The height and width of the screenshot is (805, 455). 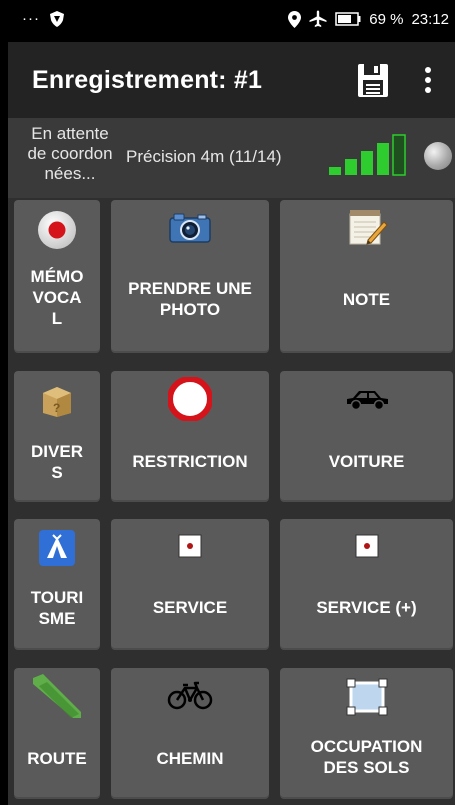 I want to click on gps-signal-bars-icon, so click(x=367, y=155).